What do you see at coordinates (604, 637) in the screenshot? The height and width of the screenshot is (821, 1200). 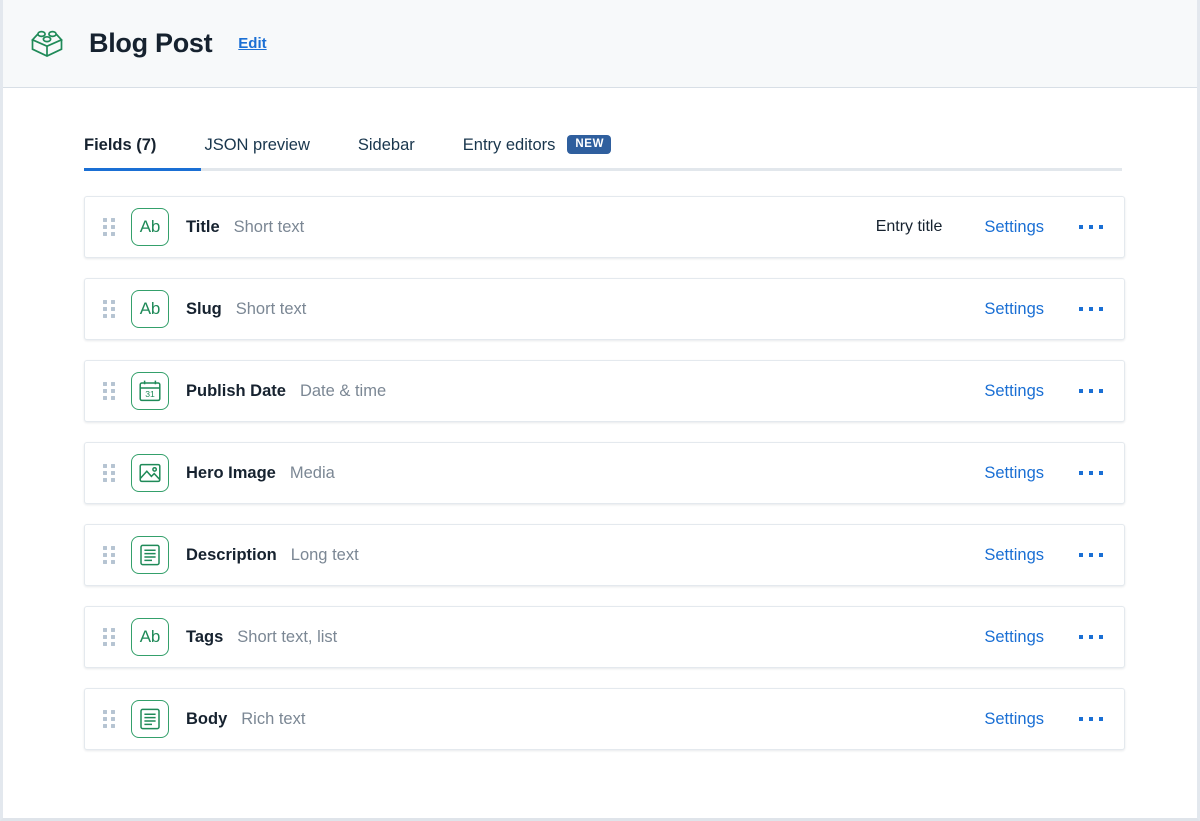 I see `table-row: Ab Tags Short text, list Settings` at bounding box center [604, 637].